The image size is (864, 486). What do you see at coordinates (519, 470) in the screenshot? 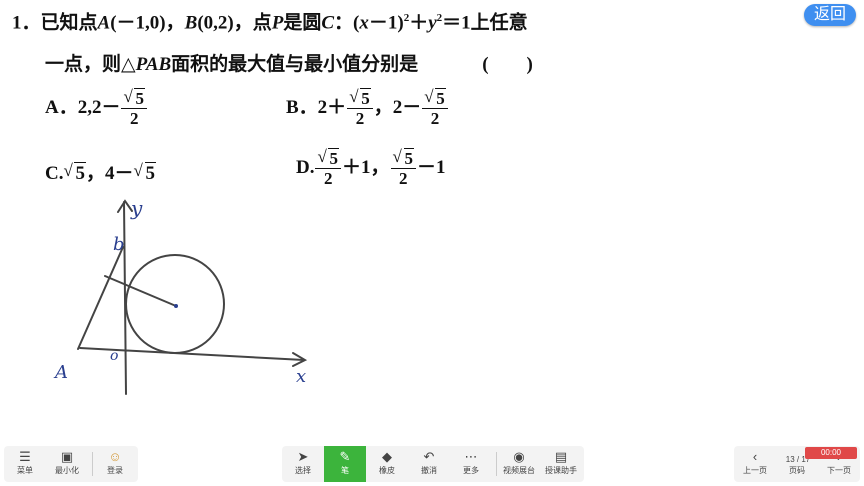
I see `video-booth-label: 视频展台` at bounding box center [519, 470].